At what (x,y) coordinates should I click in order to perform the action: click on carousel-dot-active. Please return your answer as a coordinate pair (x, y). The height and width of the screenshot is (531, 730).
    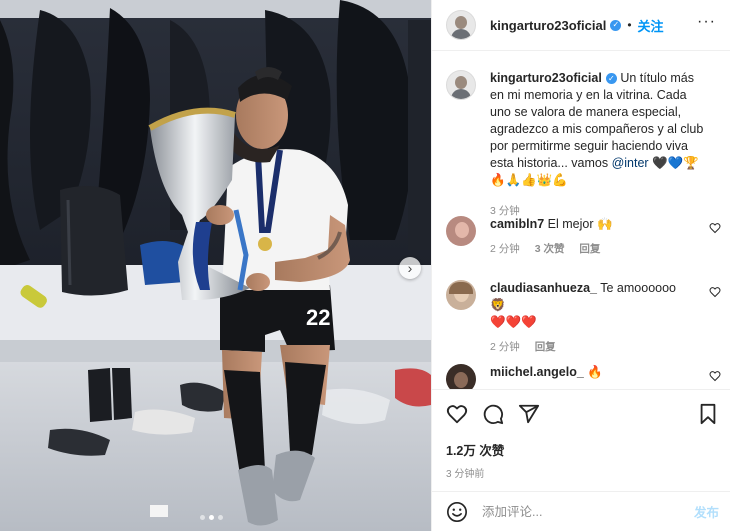
    Looking at the image, I should click on (211, 517).